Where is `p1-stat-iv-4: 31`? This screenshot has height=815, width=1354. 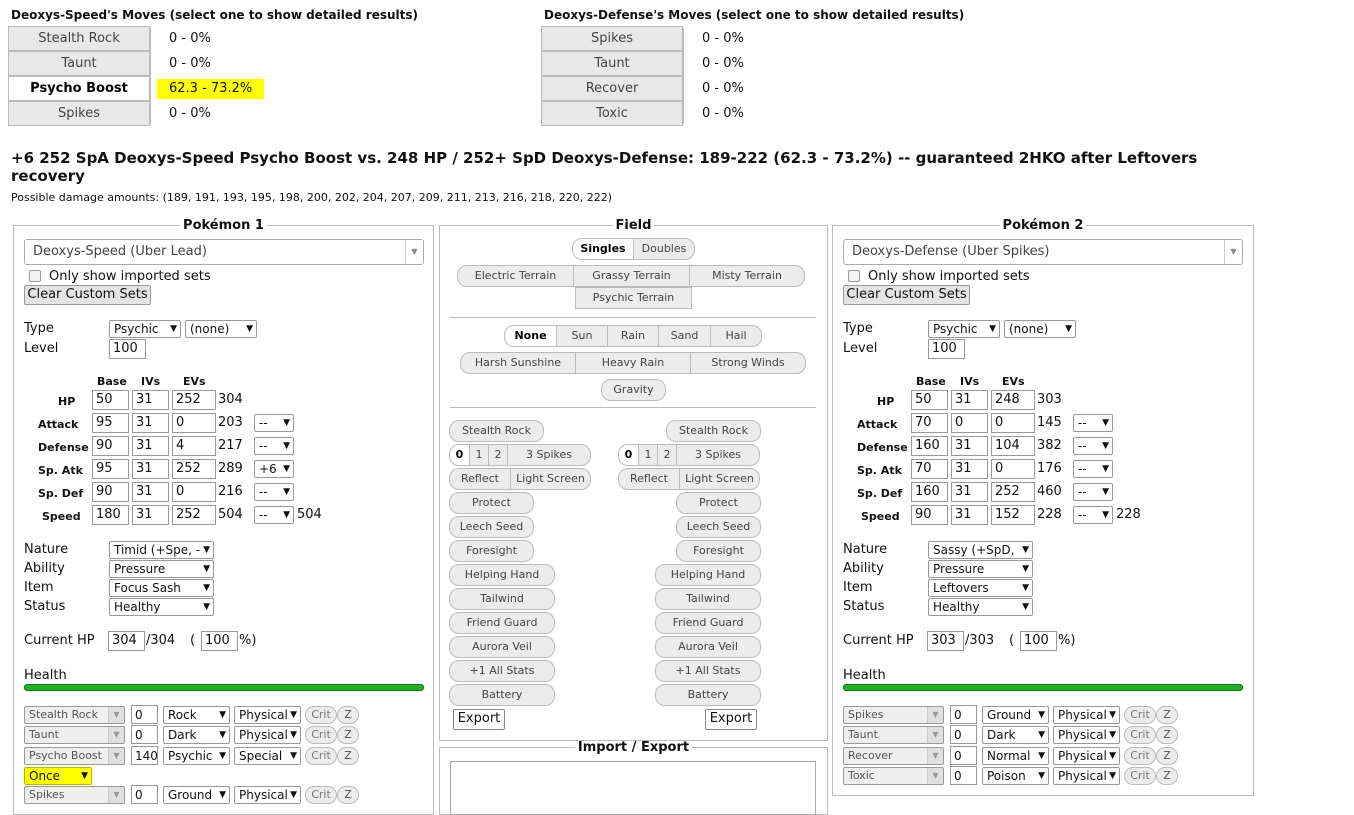
p1-stat-iv-4: 31 is located at coordinates (150, 492).